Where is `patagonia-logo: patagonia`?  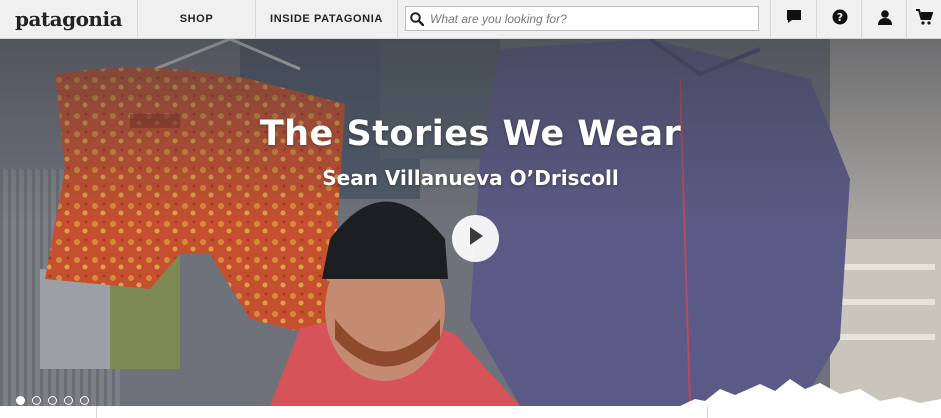 patagonia-logo: patagonia is located at coordinates (69, 19).